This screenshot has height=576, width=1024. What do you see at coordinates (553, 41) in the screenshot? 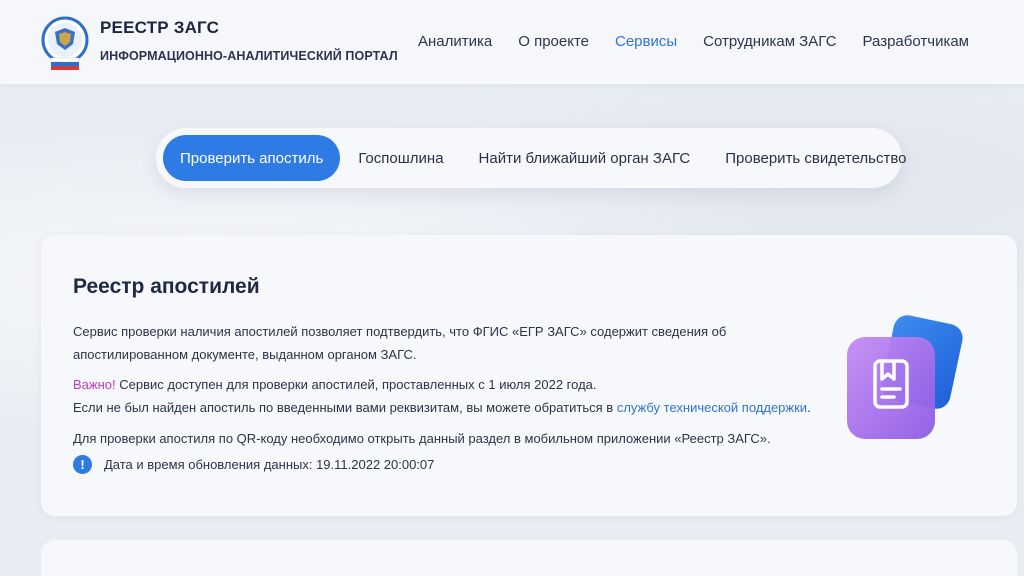
I see `nav-about: О проекте` at bounding box center [553, 41].